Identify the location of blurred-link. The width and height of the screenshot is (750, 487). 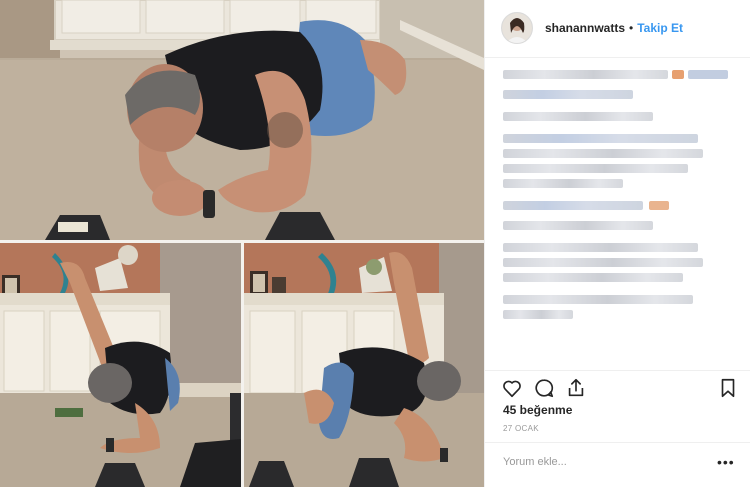
(708, 74).